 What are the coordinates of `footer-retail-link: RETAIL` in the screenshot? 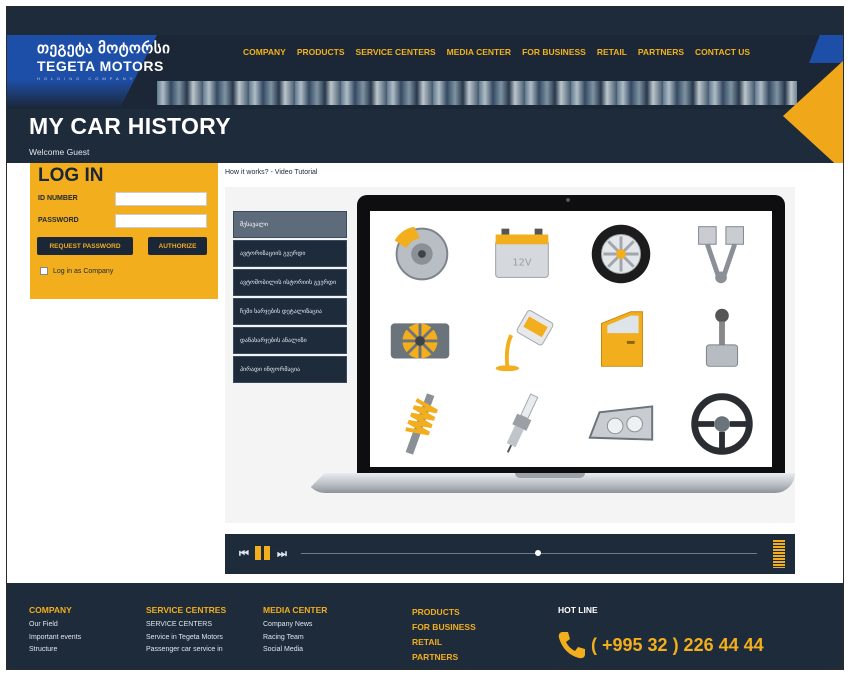 It's located at (444, 642).